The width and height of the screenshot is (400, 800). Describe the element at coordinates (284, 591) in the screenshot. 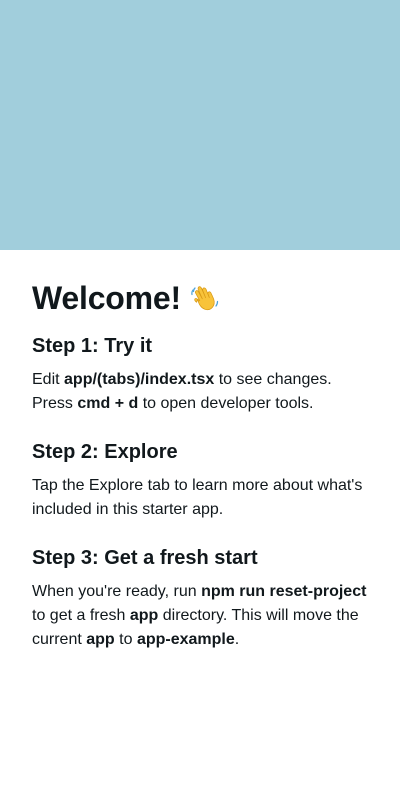

I see `command-text: npm run reset-project` at that location.